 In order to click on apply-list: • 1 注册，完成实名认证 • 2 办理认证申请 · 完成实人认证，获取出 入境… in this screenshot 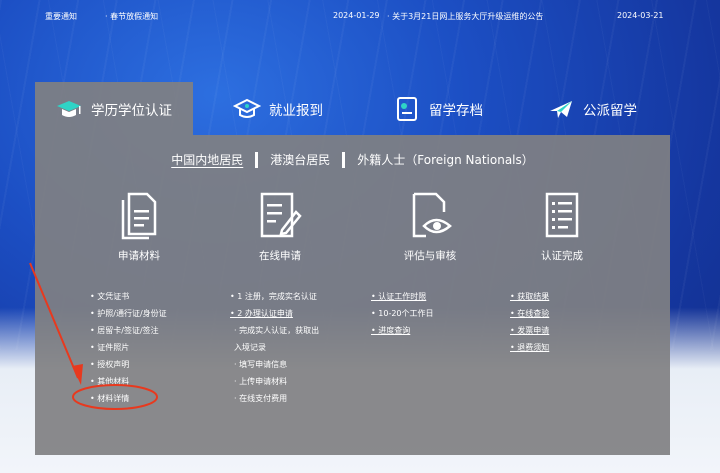, I will do `click(274, 347)`.